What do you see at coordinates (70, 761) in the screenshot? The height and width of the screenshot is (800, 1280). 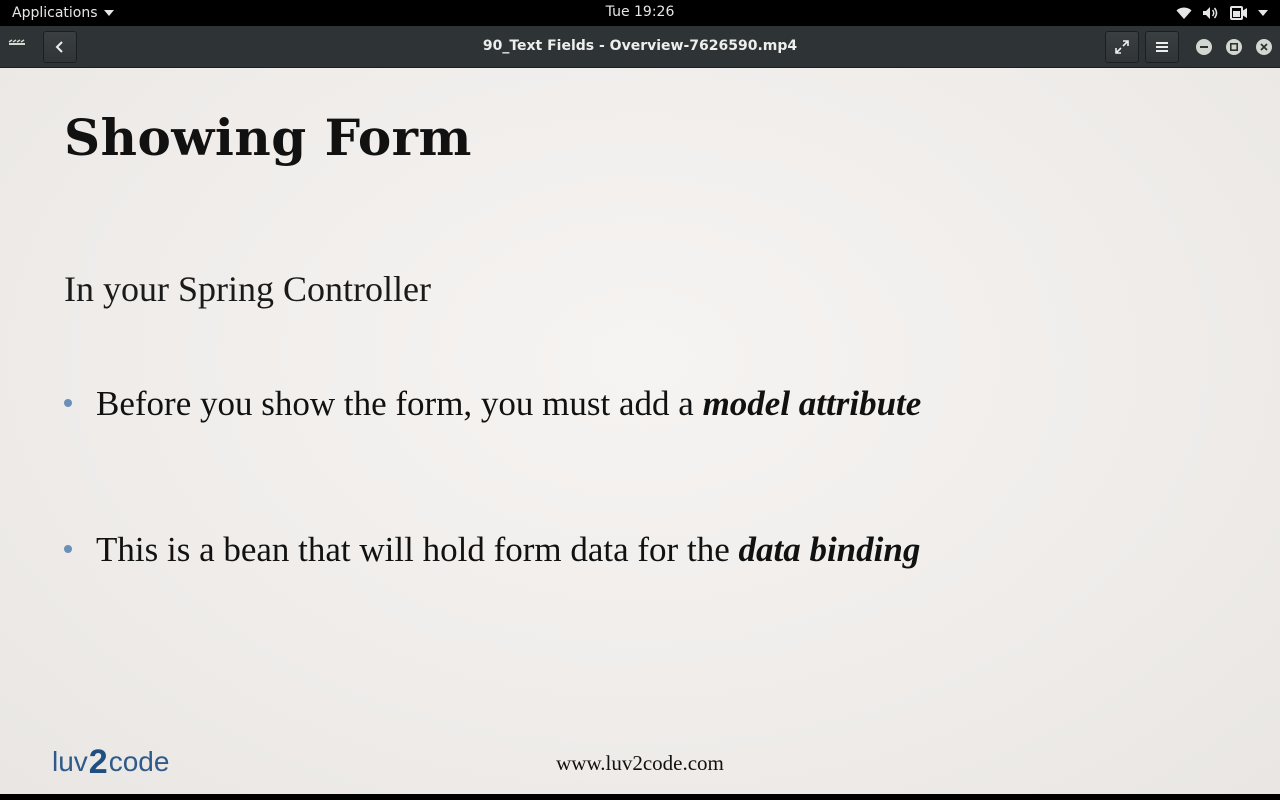 I see `logo-part: luv` at bounding box center [70, 761].